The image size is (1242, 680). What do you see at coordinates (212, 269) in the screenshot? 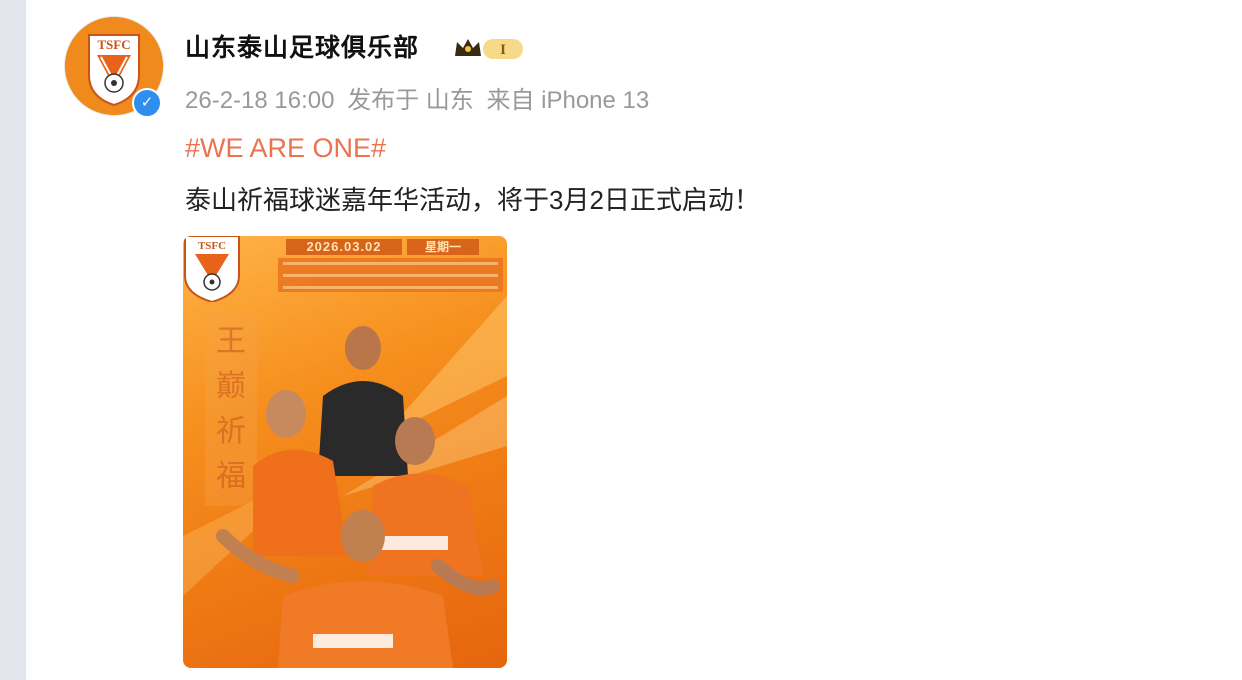
I see `poster-club-logo: TSFC` at bounding box center [212, 269].